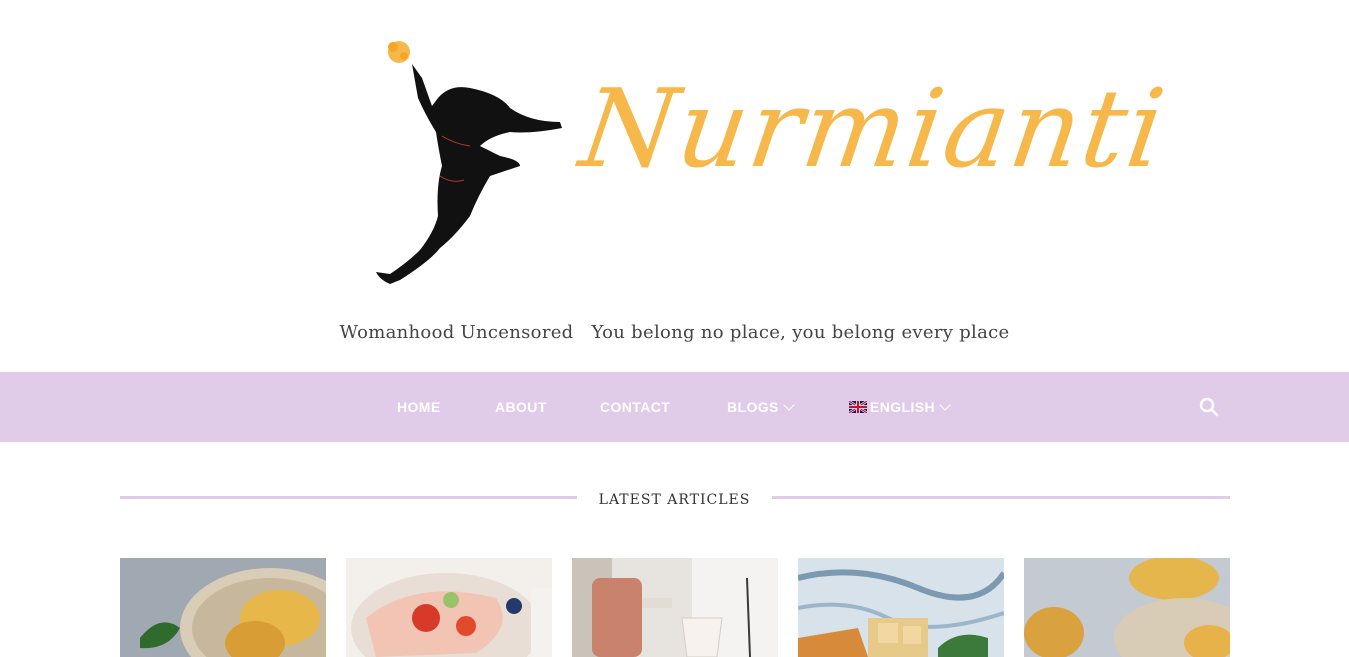 The width and height of the screenshot is (1349, 657). I want to click on nav-item-home: HOME, so click(419, 407).